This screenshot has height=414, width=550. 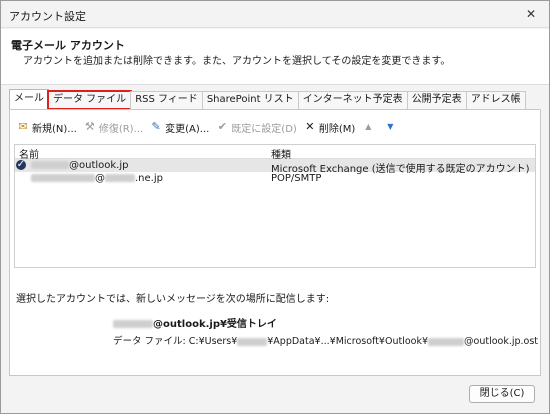 I want to click on account-name-domain: .ne.jp, so click(x=149, y=178).